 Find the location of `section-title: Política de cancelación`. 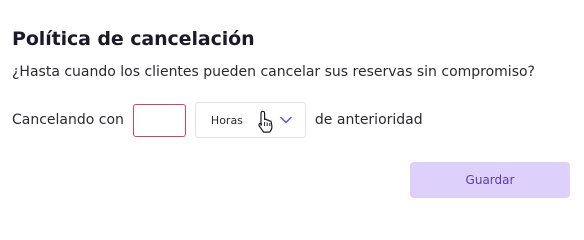

section-title: Política de cancelación is located at coordinates (133, 39).